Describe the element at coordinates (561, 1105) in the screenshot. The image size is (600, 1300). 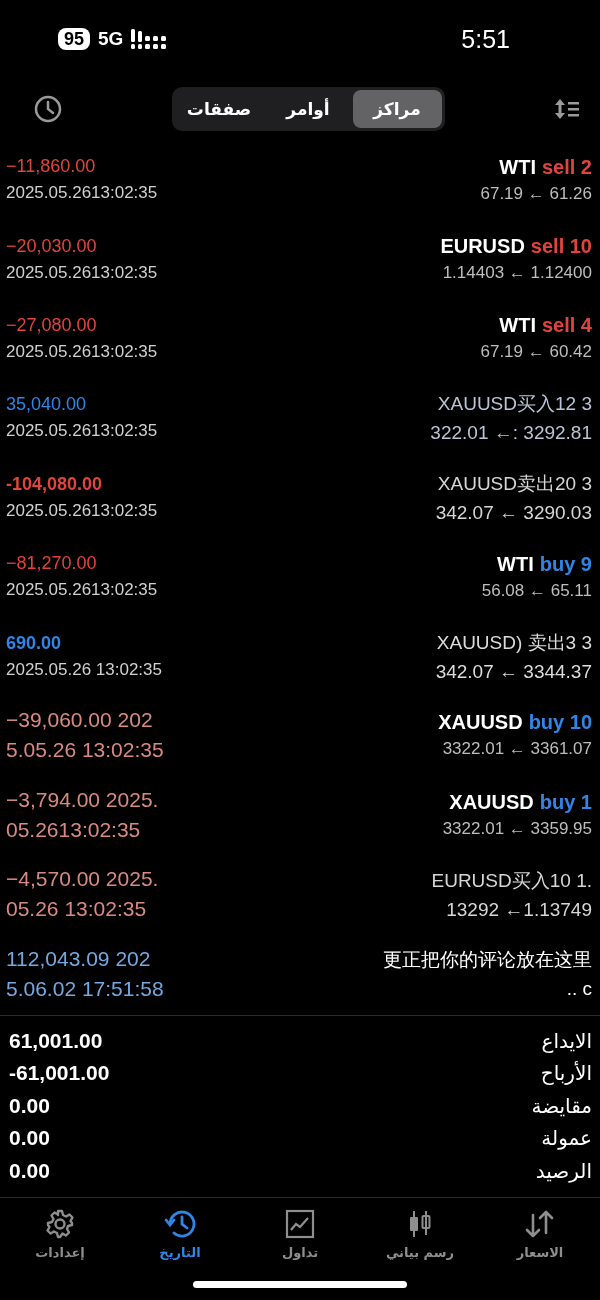
I see `summary-label: مقايضة` at that location.